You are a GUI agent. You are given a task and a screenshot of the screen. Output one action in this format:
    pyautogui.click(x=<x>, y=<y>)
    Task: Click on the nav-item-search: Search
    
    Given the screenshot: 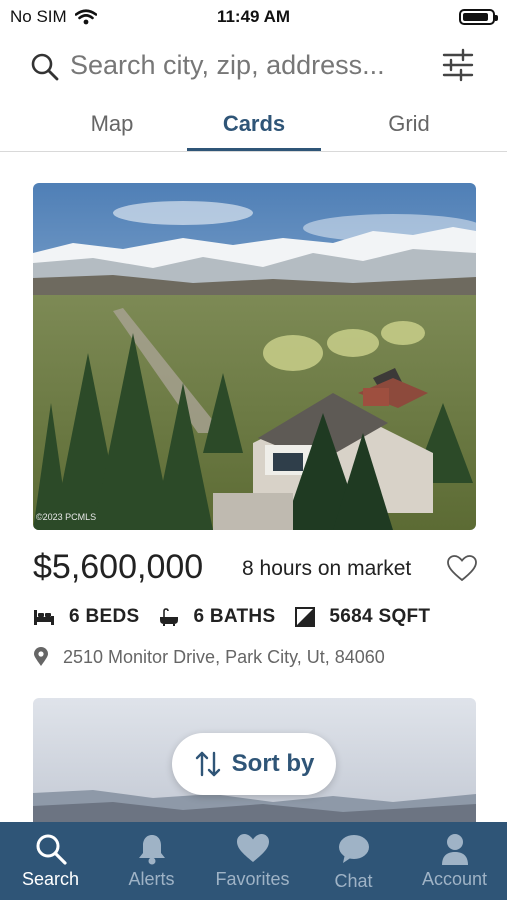 What is the action you would take?
    pyautogui.click(x=50, y=861)
    